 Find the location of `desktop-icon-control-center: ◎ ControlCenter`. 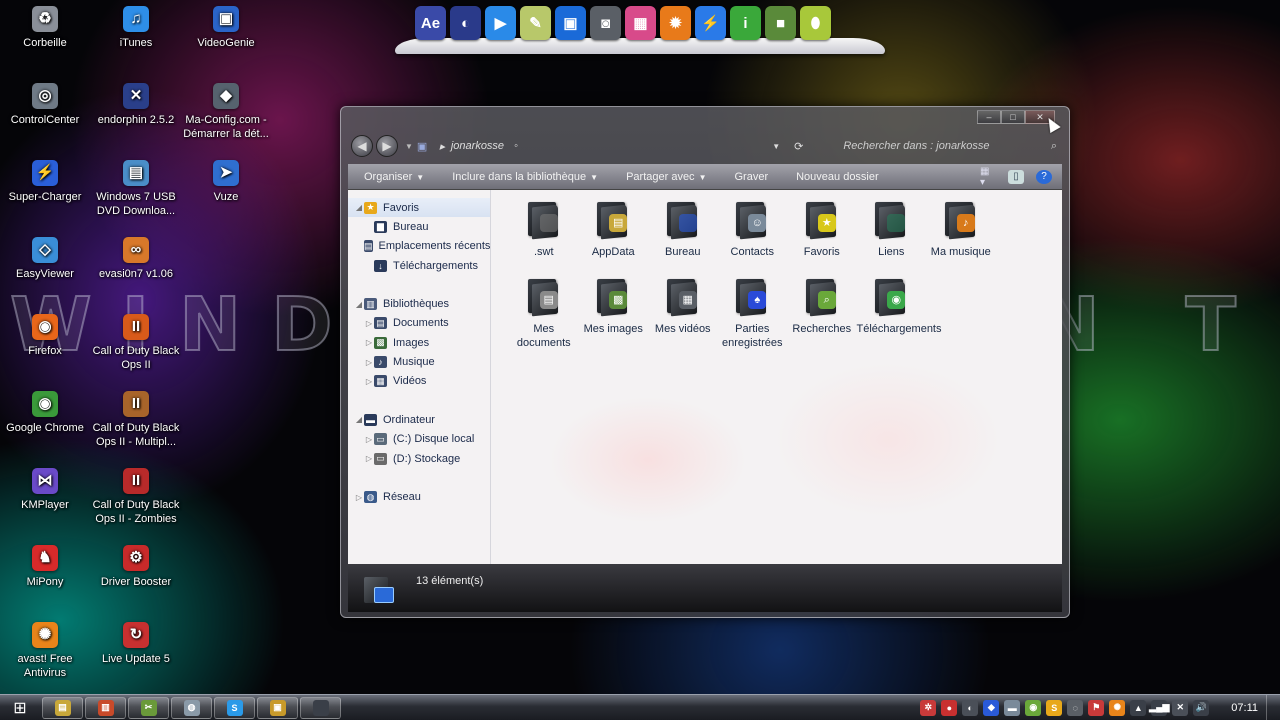

desktop-icon-control-center: ◎ ControlCenter is located at coordinates (46, 105).